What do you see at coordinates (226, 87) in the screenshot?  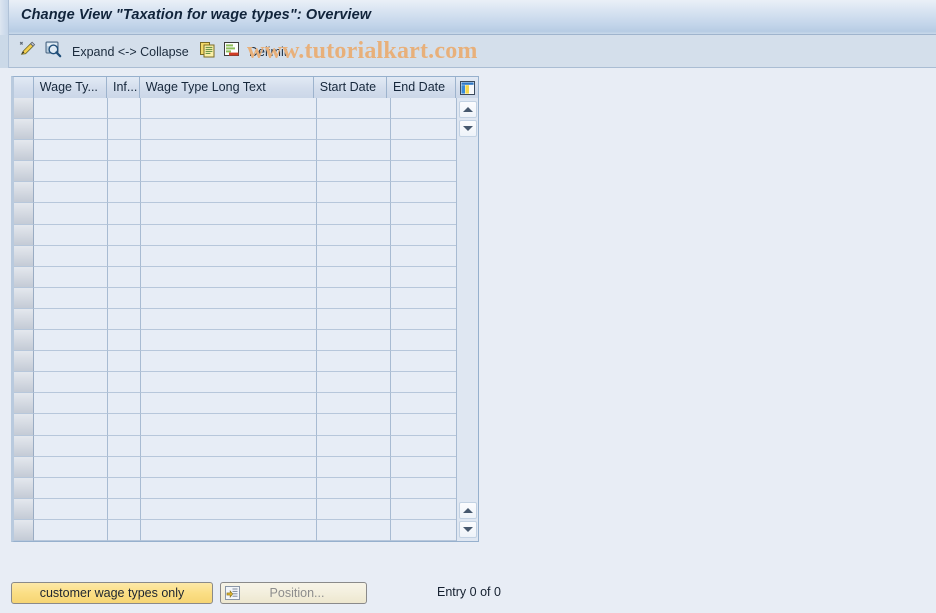 I see `column-header-wage-type-long-text: Wage Type Long Text` at bounding box center [226, 87].